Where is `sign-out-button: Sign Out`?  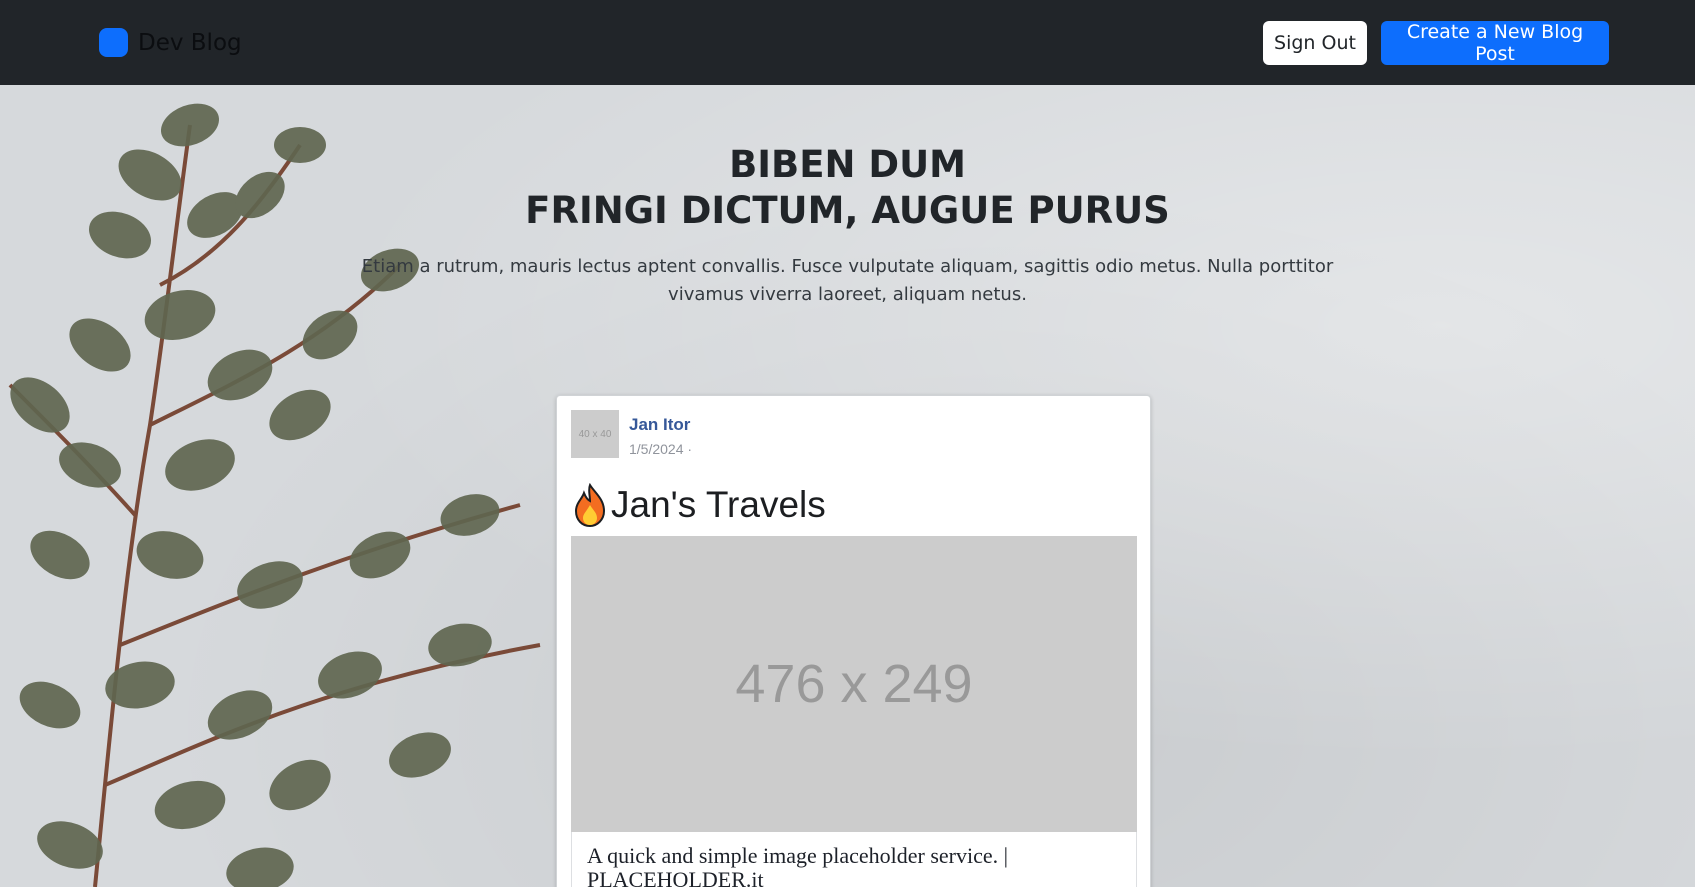
sign-out-button: Sign Out is located at coordinates (1315, 43).